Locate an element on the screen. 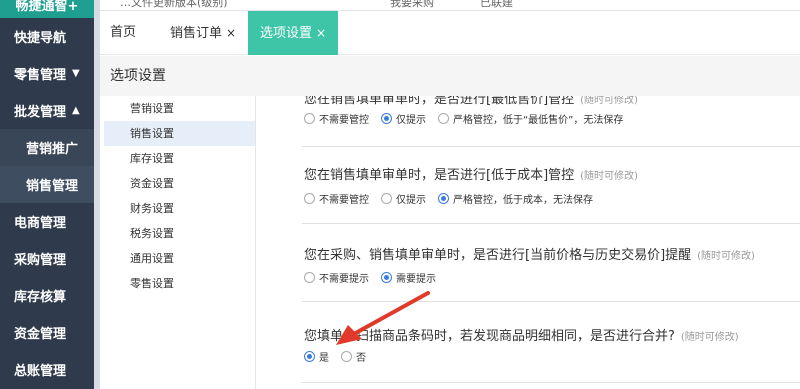  tab-home: 首页 is located at coordinates (123, 33).